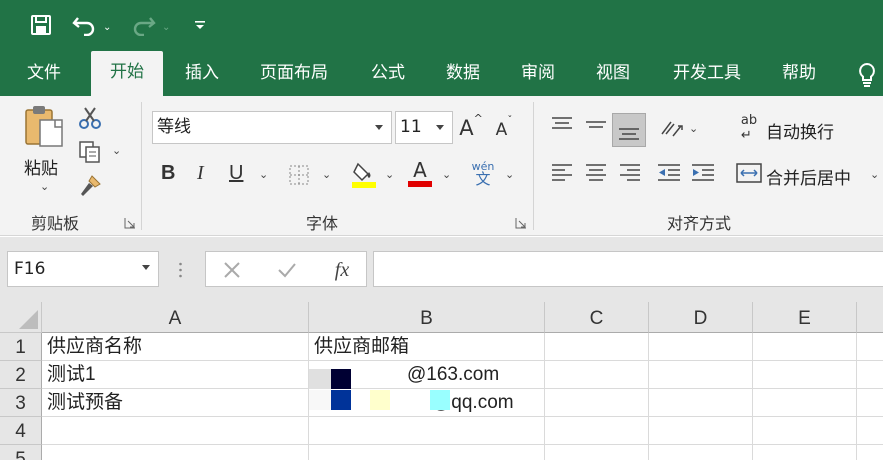  Describe the element at coordinates (200, 25) in the screenshot. I see `customize-toolbar-icon` at that location.